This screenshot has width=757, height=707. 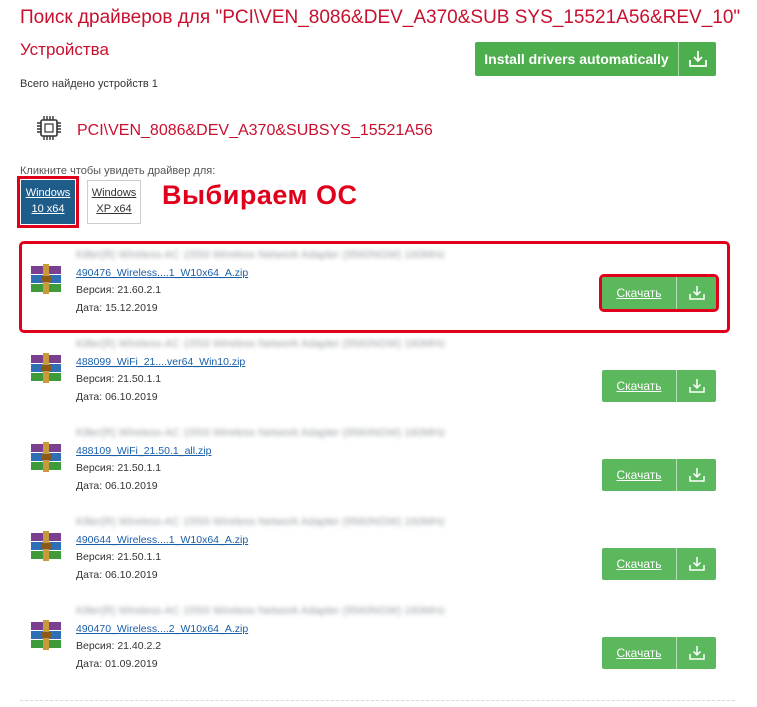 I want to click on list-bottom-divider, so click(x=377, y=700).